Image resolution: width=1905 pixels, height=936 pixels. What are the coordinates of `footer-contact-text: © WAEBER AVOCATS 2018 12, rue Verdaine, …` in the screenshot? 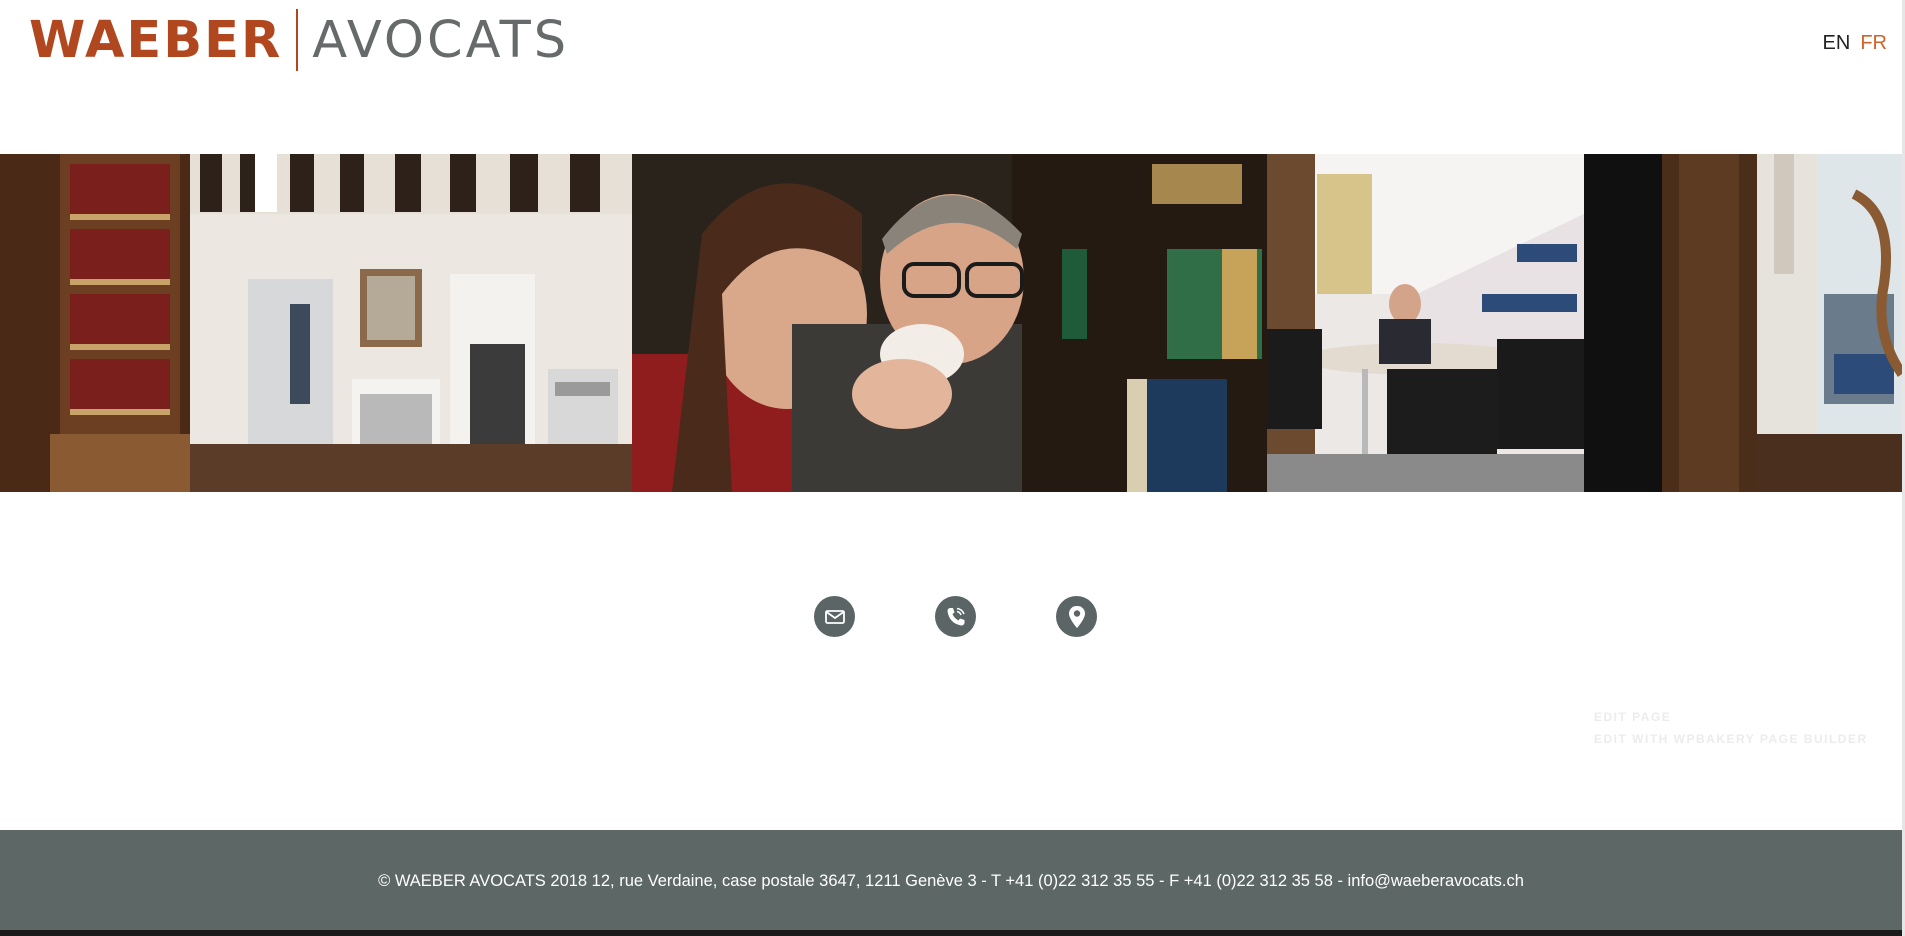 It's located at (951, 881).